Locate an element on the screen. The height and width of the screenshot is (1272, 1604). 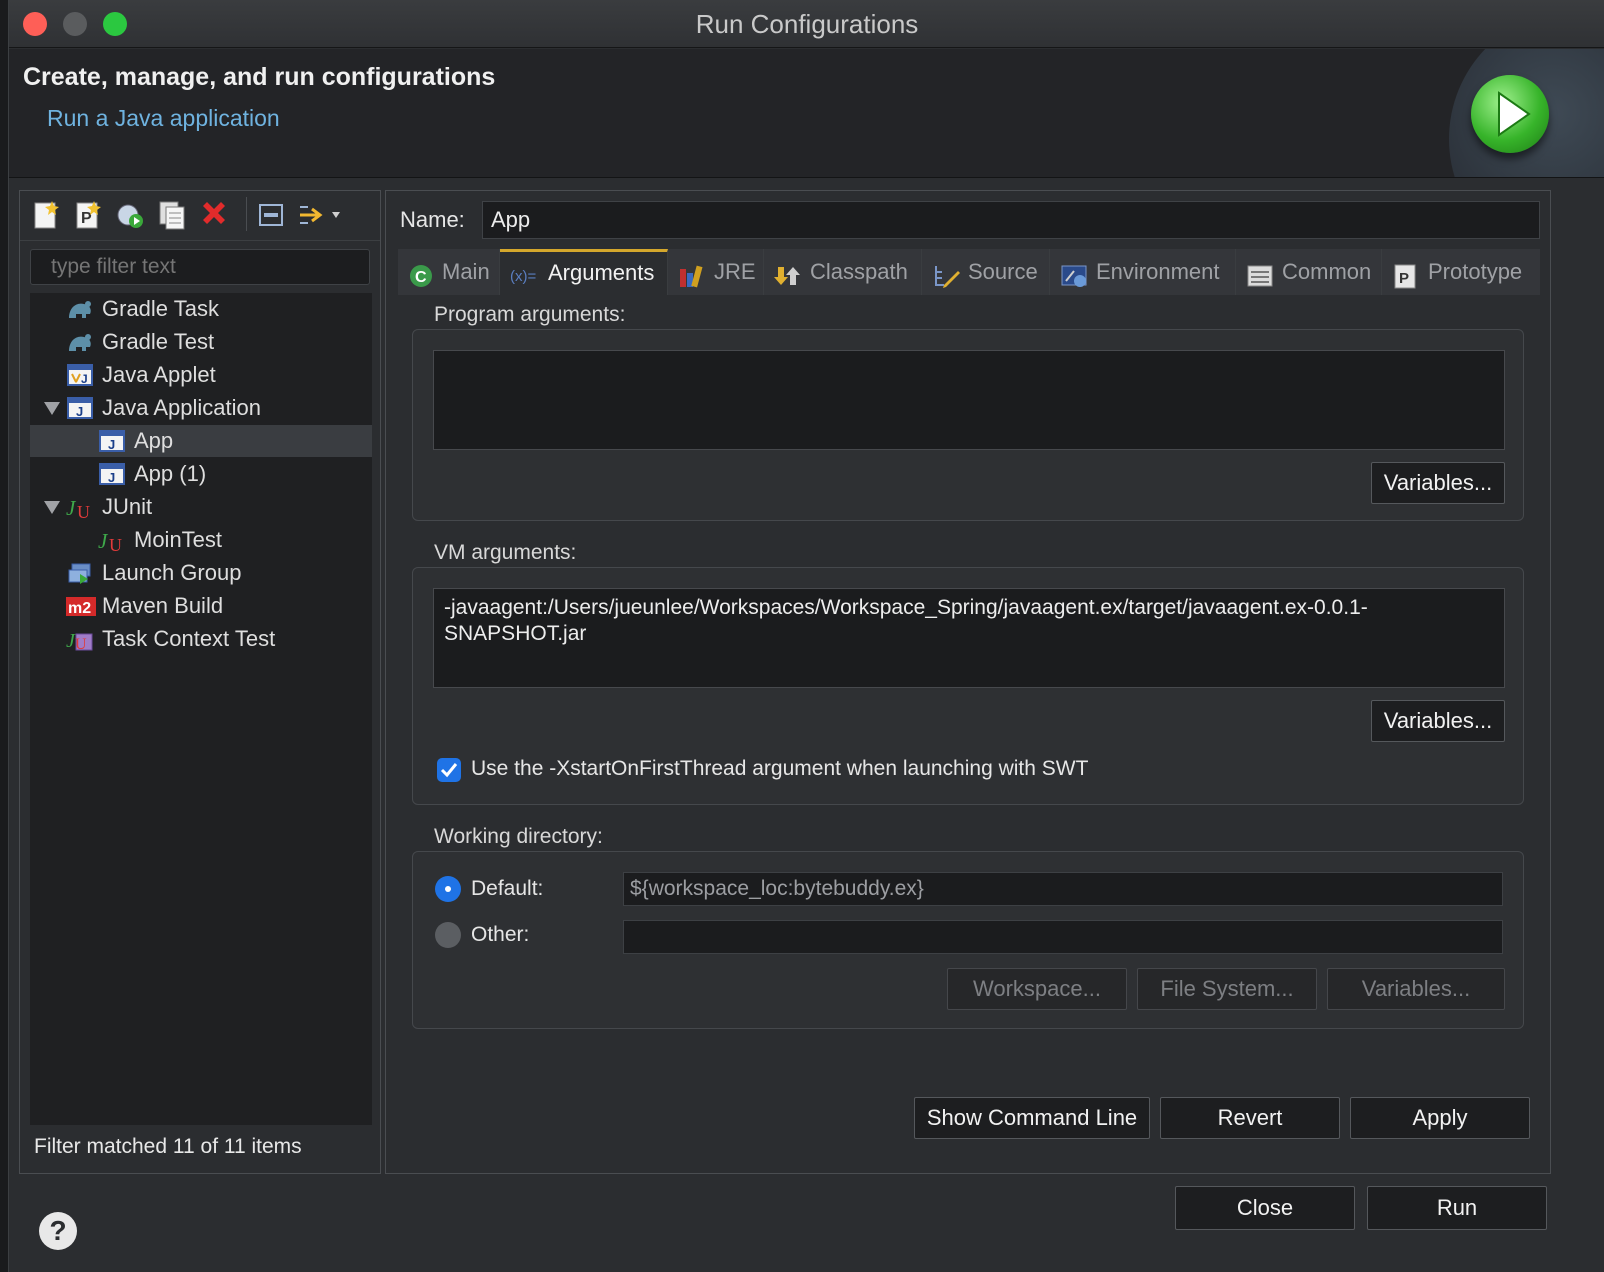
other-radio-label: Other: is located at coordinates (500, 935).